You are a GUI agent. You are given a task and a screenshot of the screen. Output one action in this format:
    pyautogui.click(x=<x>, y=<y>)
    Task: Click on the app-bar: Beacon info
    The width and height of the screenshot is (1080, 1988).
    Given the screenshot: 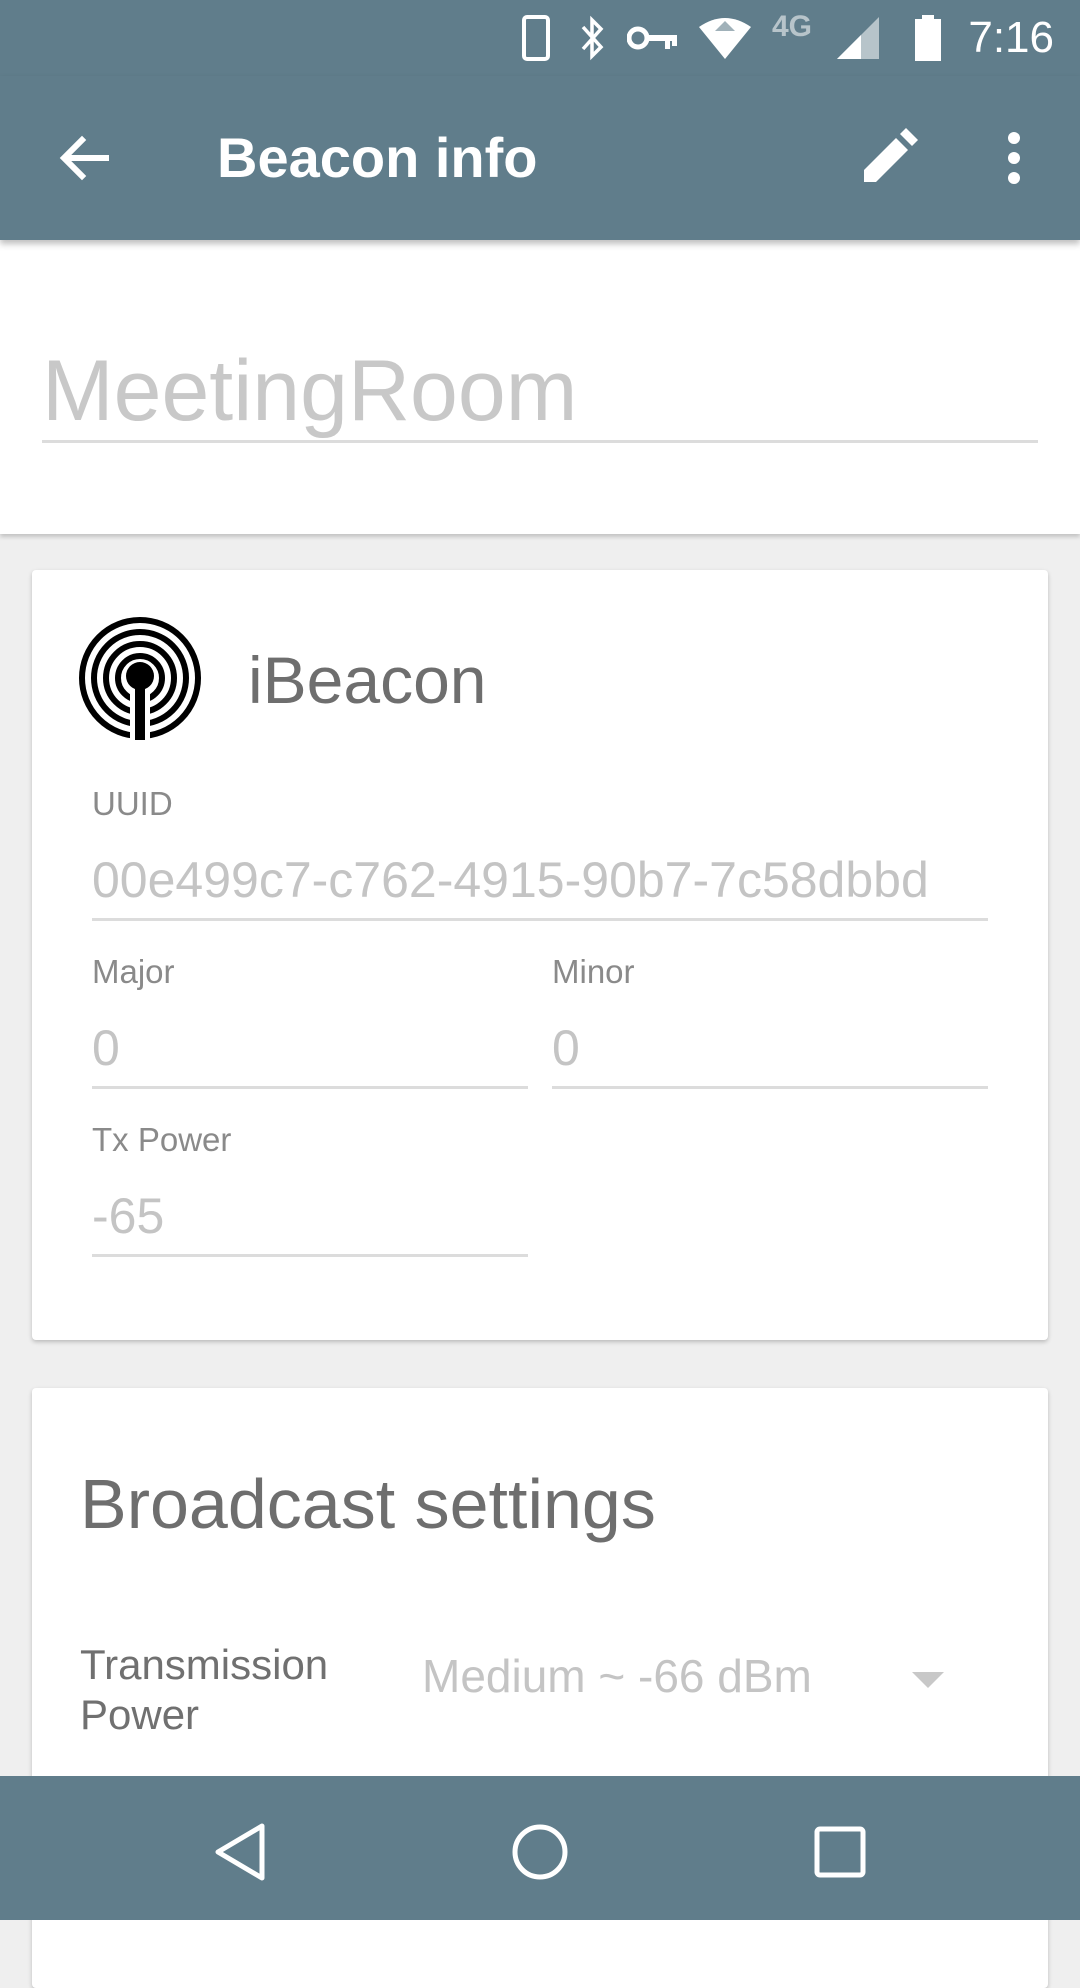 What is the action you would take?
    pyautogui.click(x=540, y=158)
    